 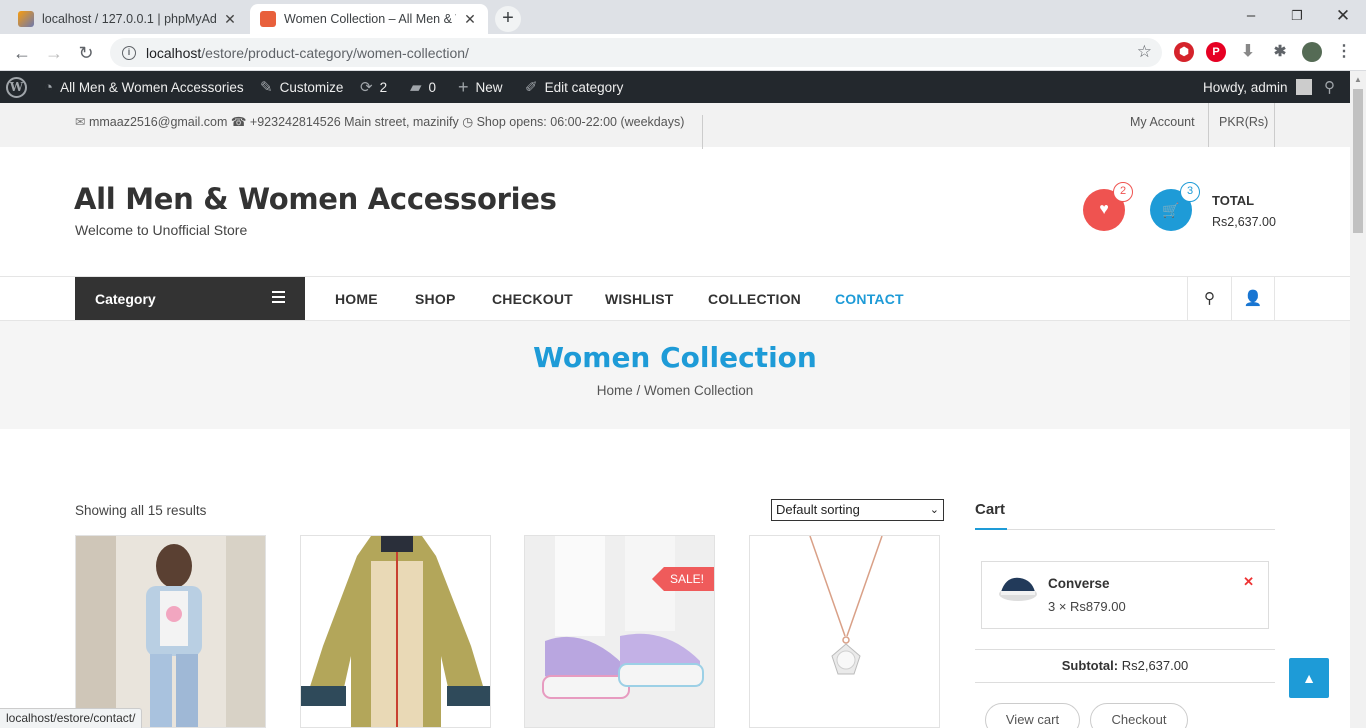 What do you see at coordinates (1312, 52) in the screenshot?
I see `profile-avatar` at bounding box center [1312, 52].